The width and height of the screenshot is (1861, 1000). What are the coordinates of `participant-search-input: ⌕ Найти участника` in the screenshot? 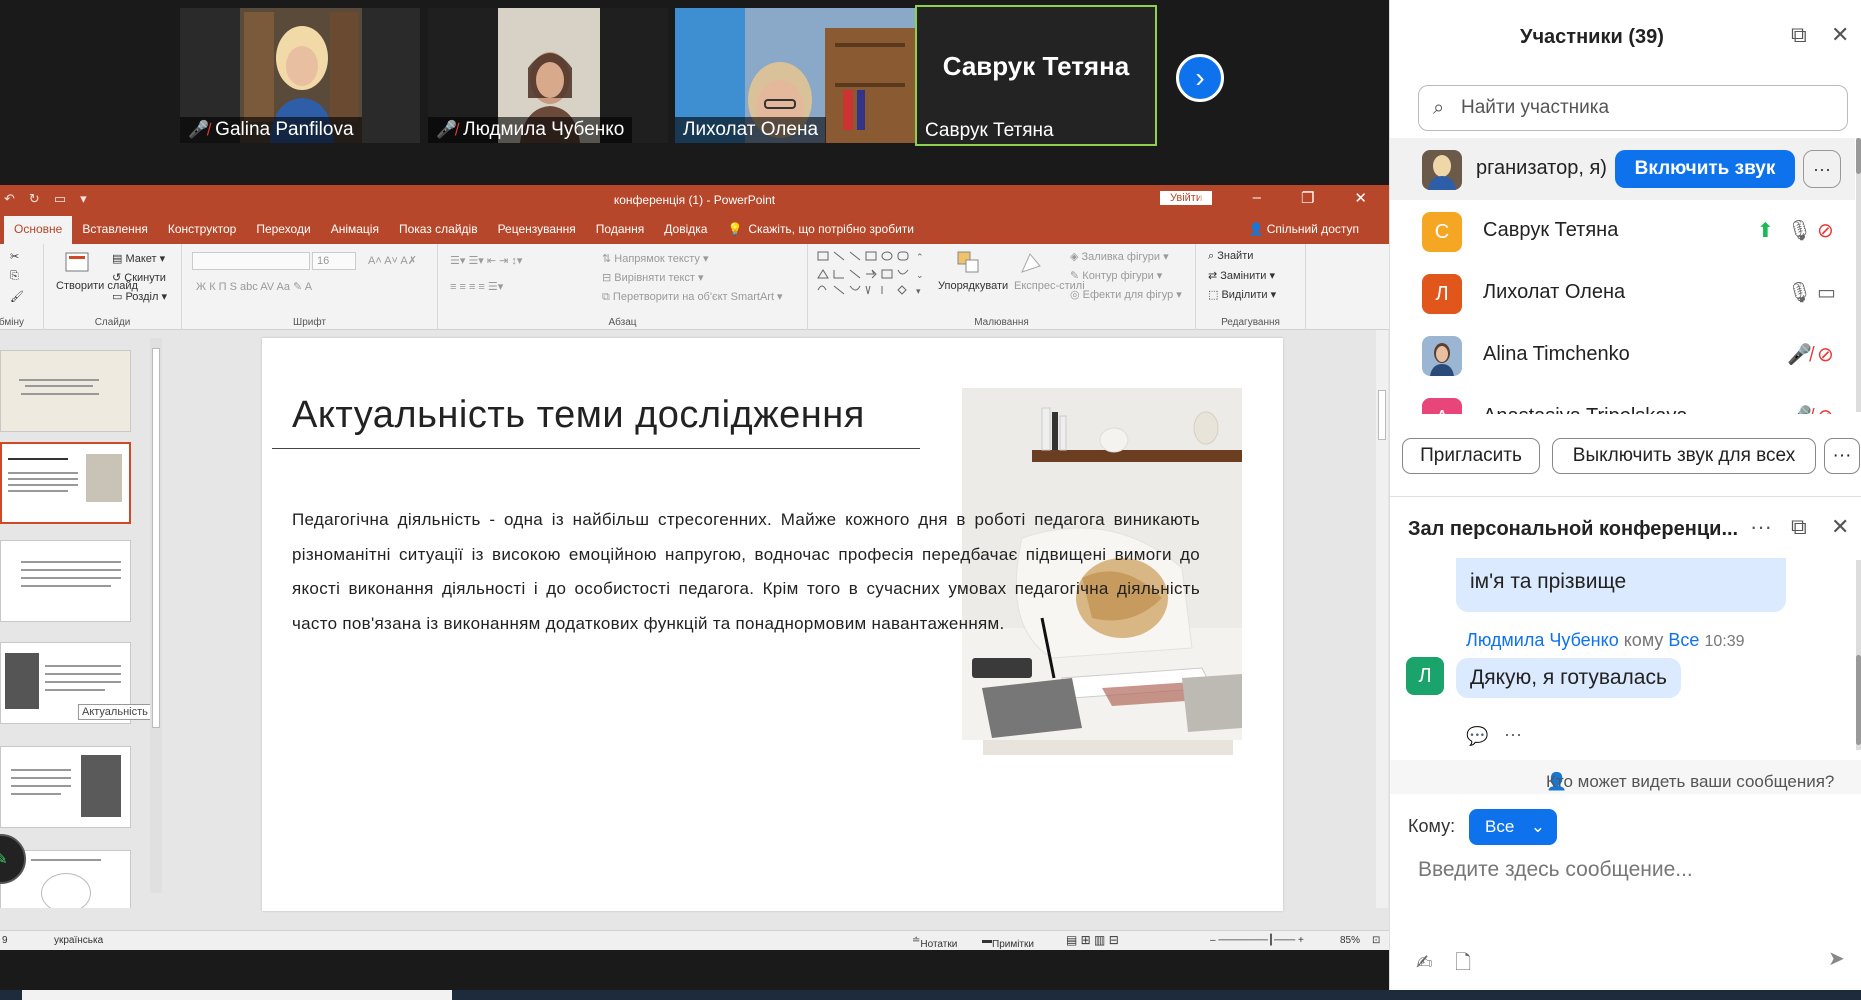 It's located at (1633, 108).